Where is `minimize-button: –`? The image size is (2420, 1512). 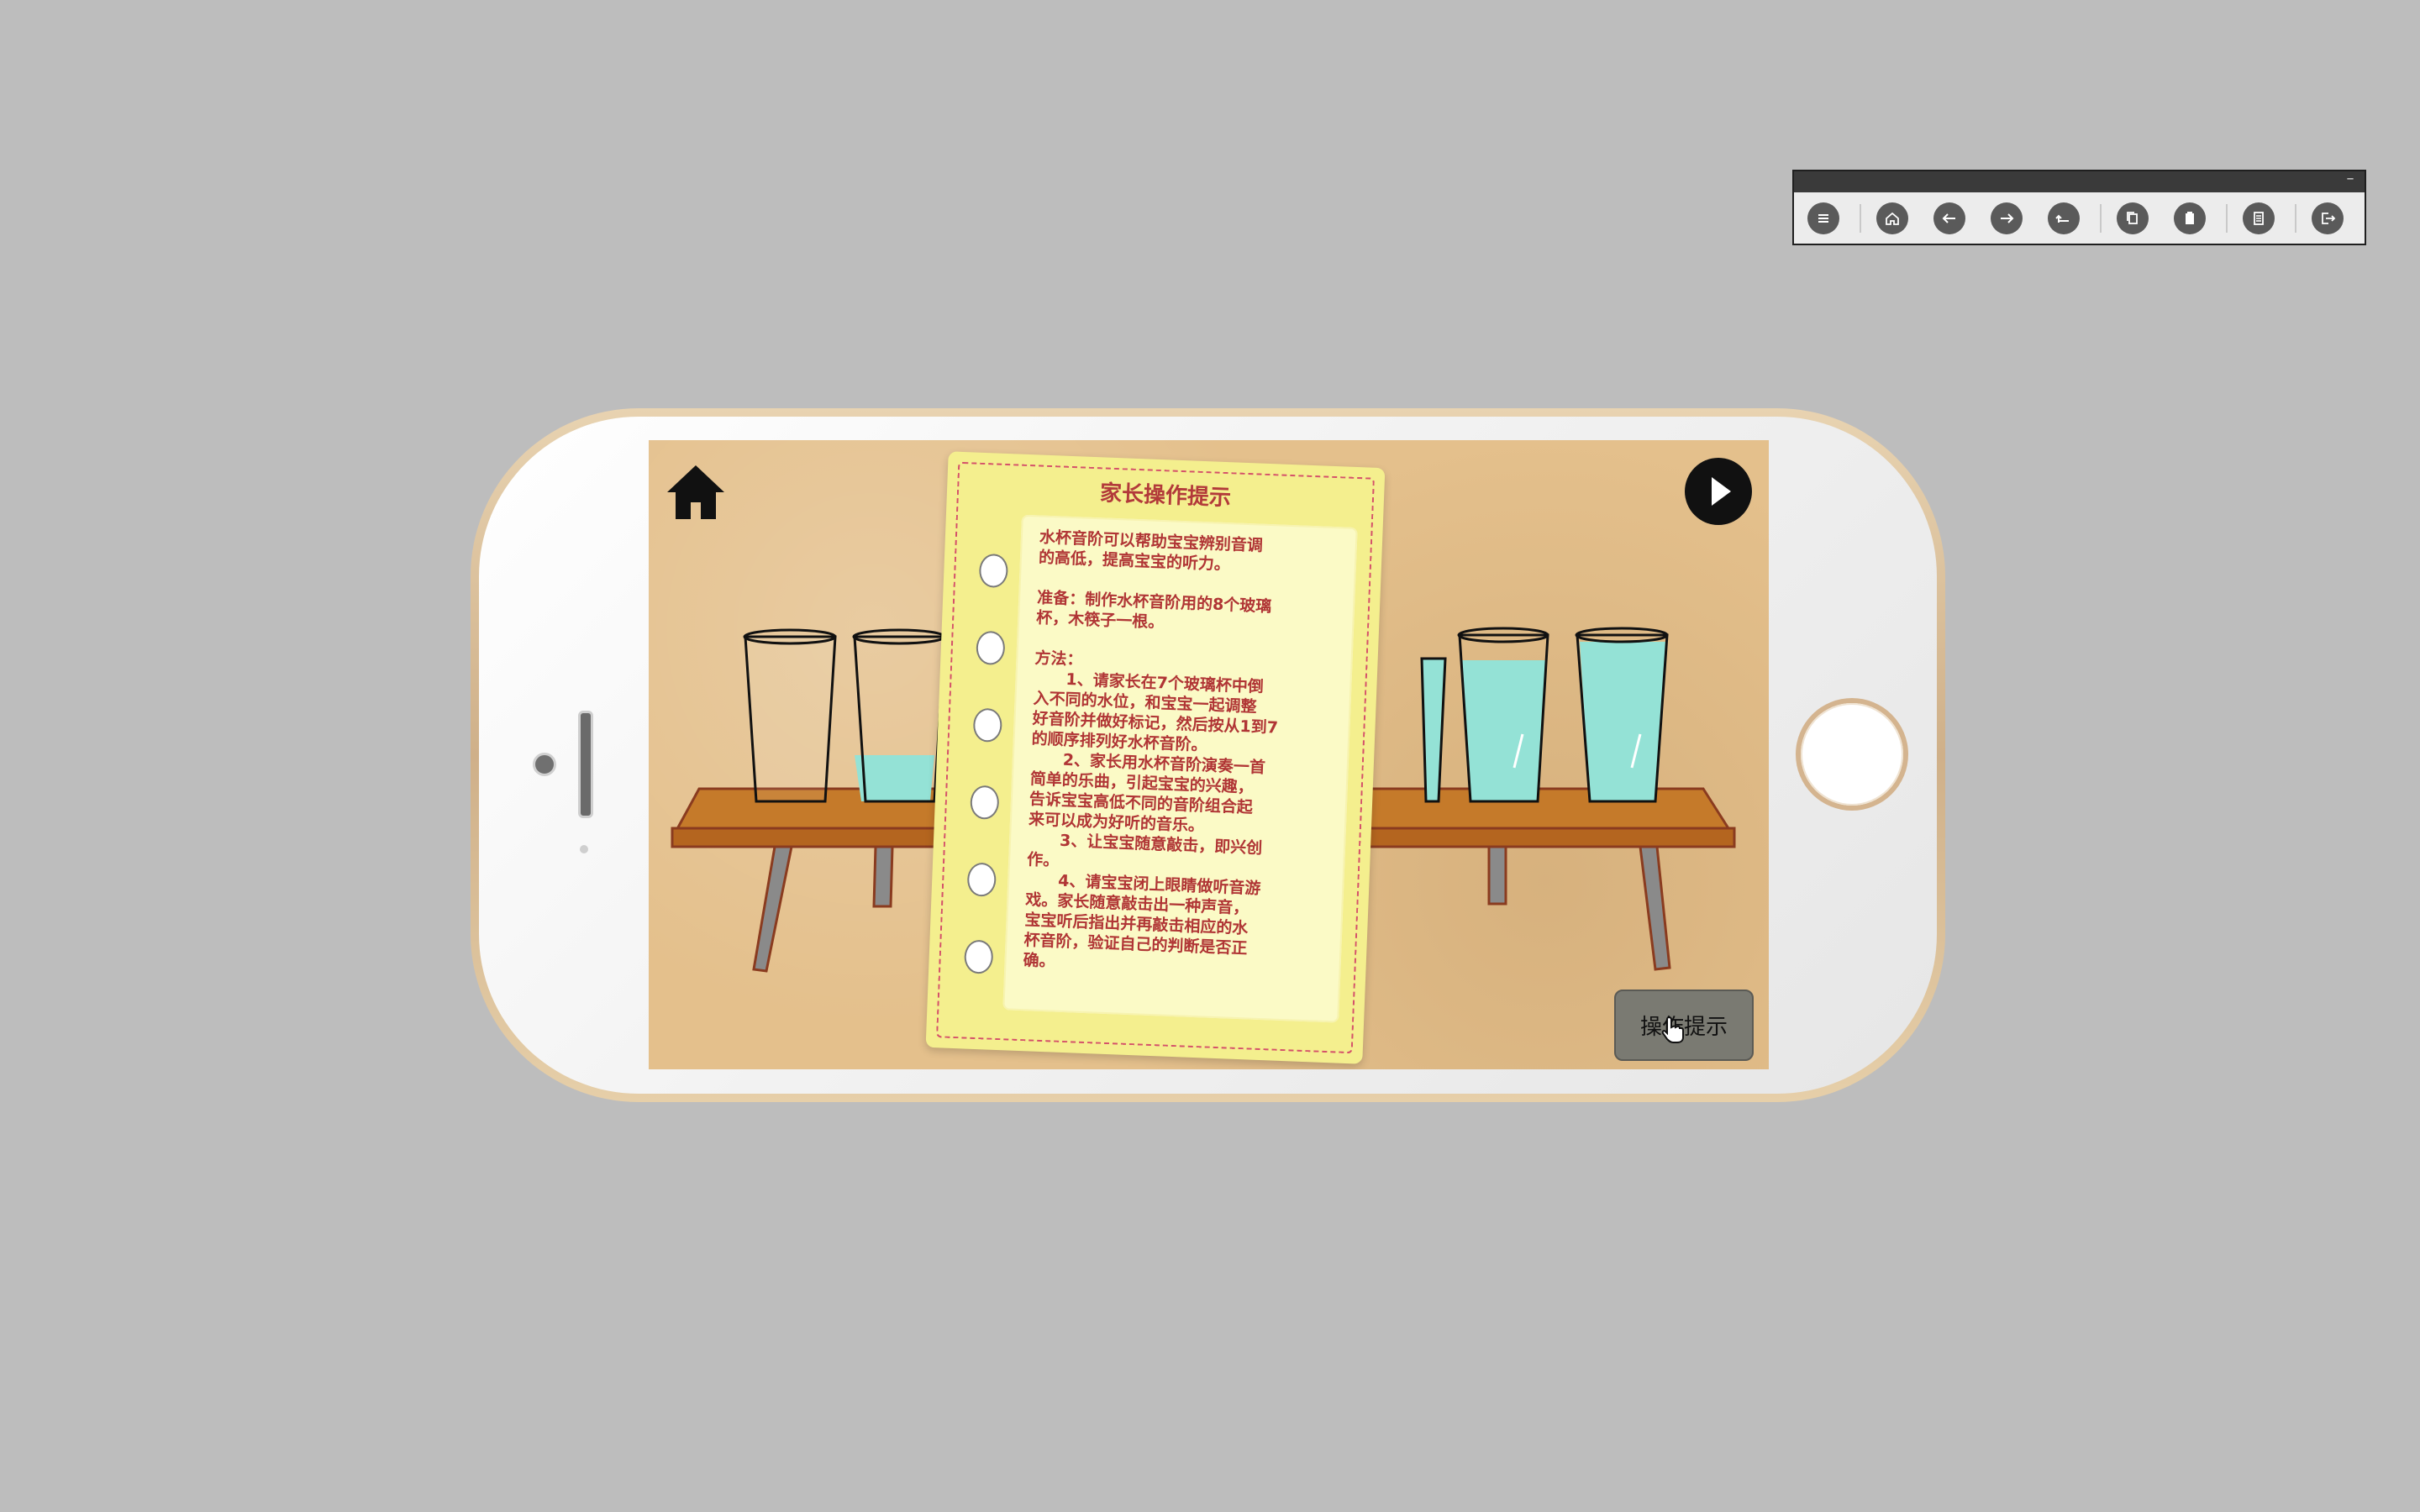
minimize-button: – is located at coordinates (2350, 179).